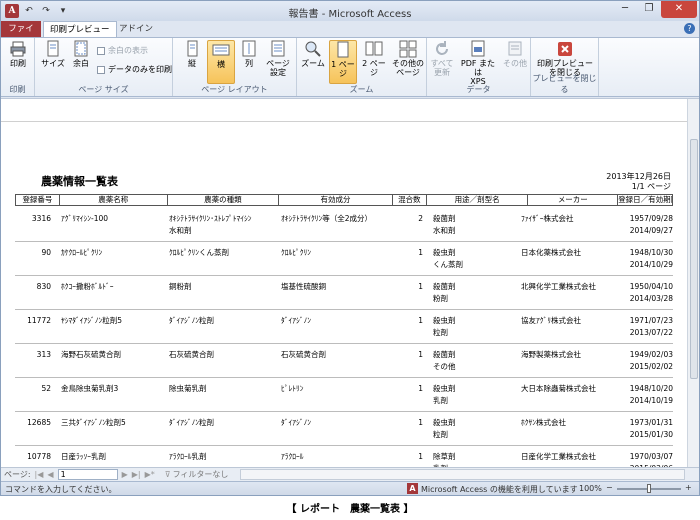 The height and width of the screenshot is (520, 700). What do you see at coordinates (101, 69) in the screenshot?
I see `data-only-box` at bounding box center [101, 69].